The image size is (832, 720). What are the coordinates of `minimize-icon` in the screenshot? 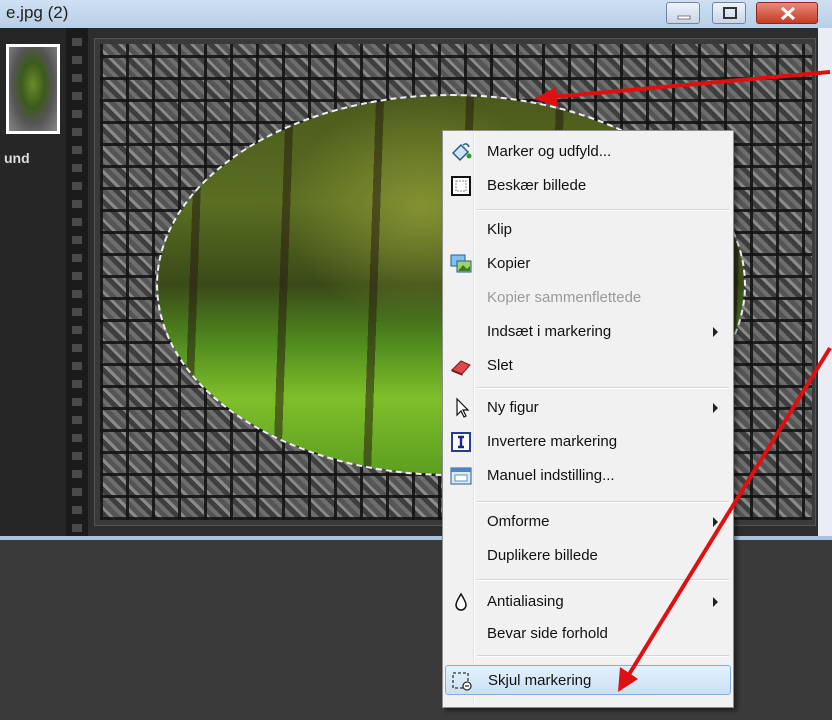 It's located at (684, 17).